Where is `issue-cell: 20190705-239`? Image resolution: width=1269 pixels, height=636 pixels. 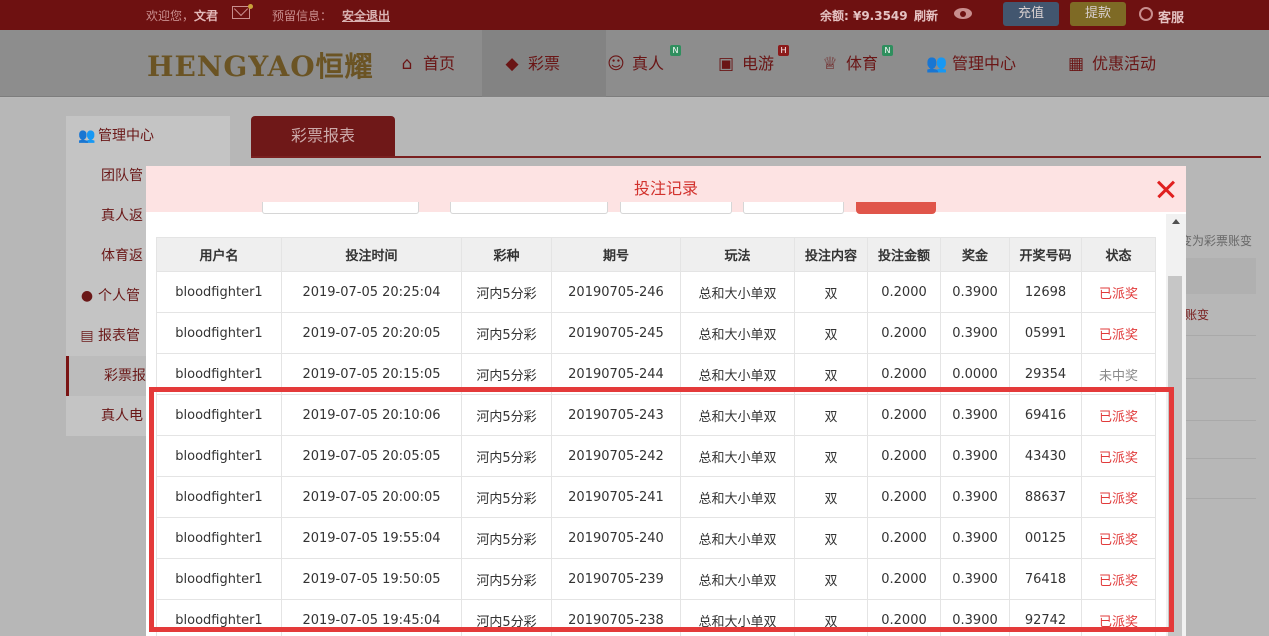 issue-cell: 20190705-239 is located at coordinates (616, 579).